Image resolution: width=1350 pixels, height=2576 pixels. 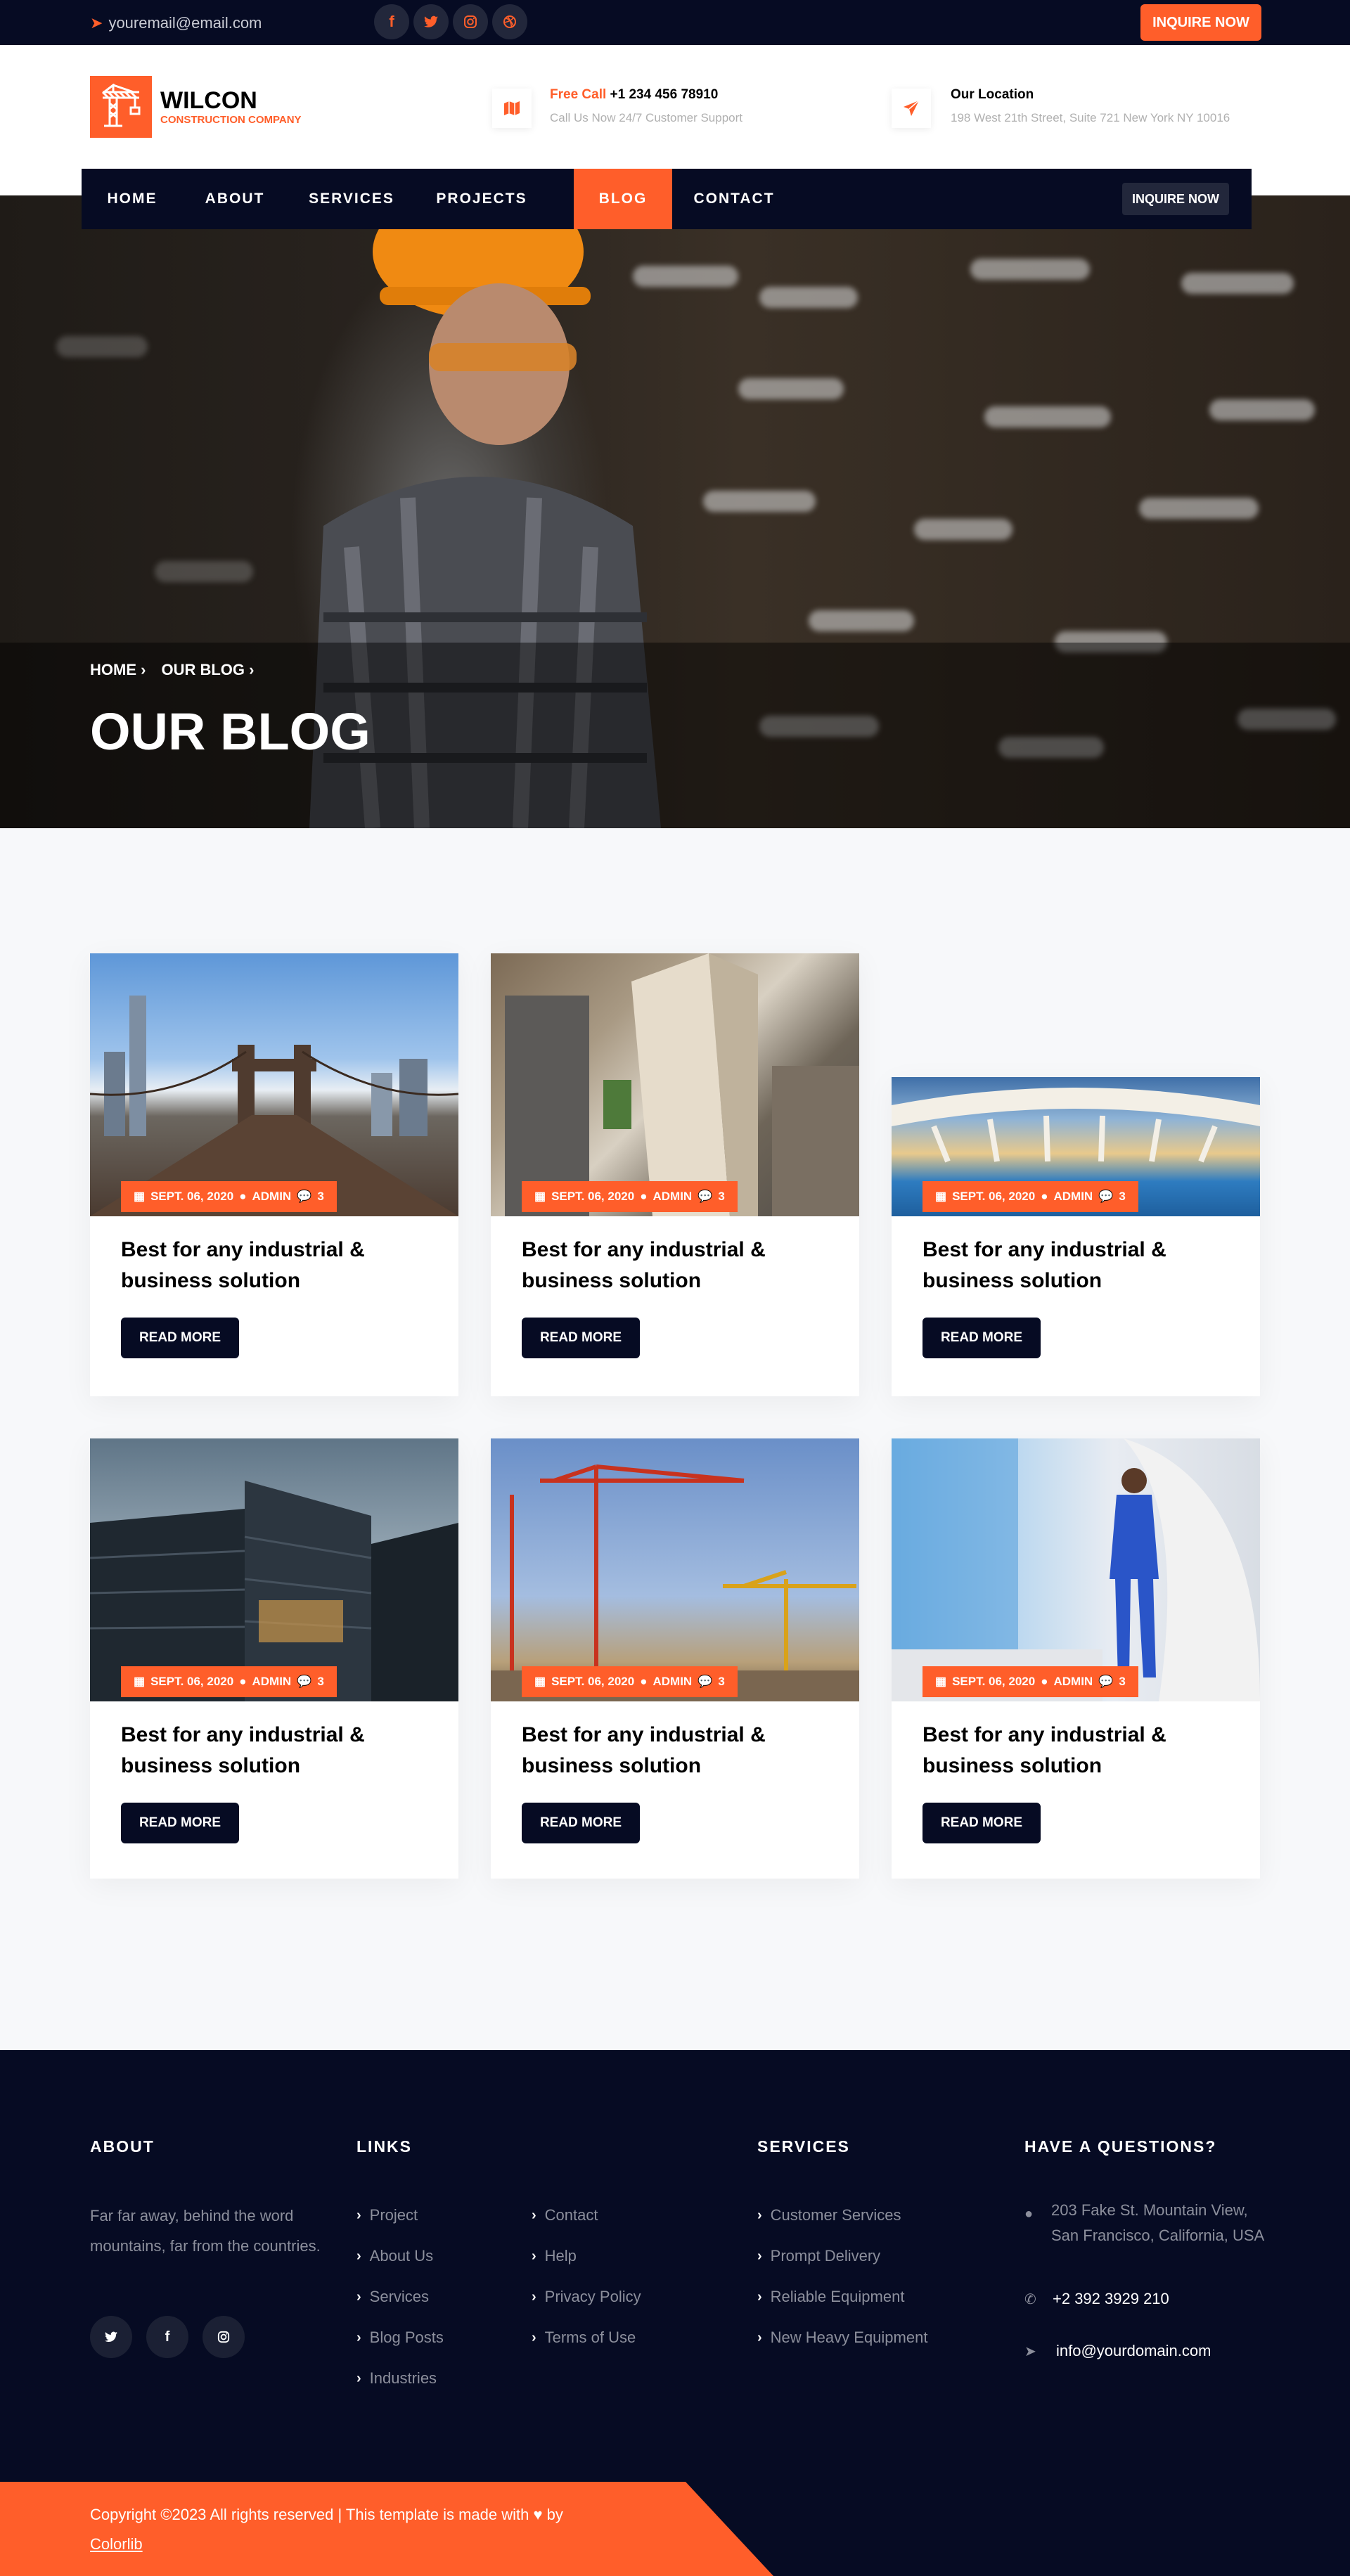 I want to click on top-inquire-button: INQUIRE NOW, so click(x=1200, y=22).